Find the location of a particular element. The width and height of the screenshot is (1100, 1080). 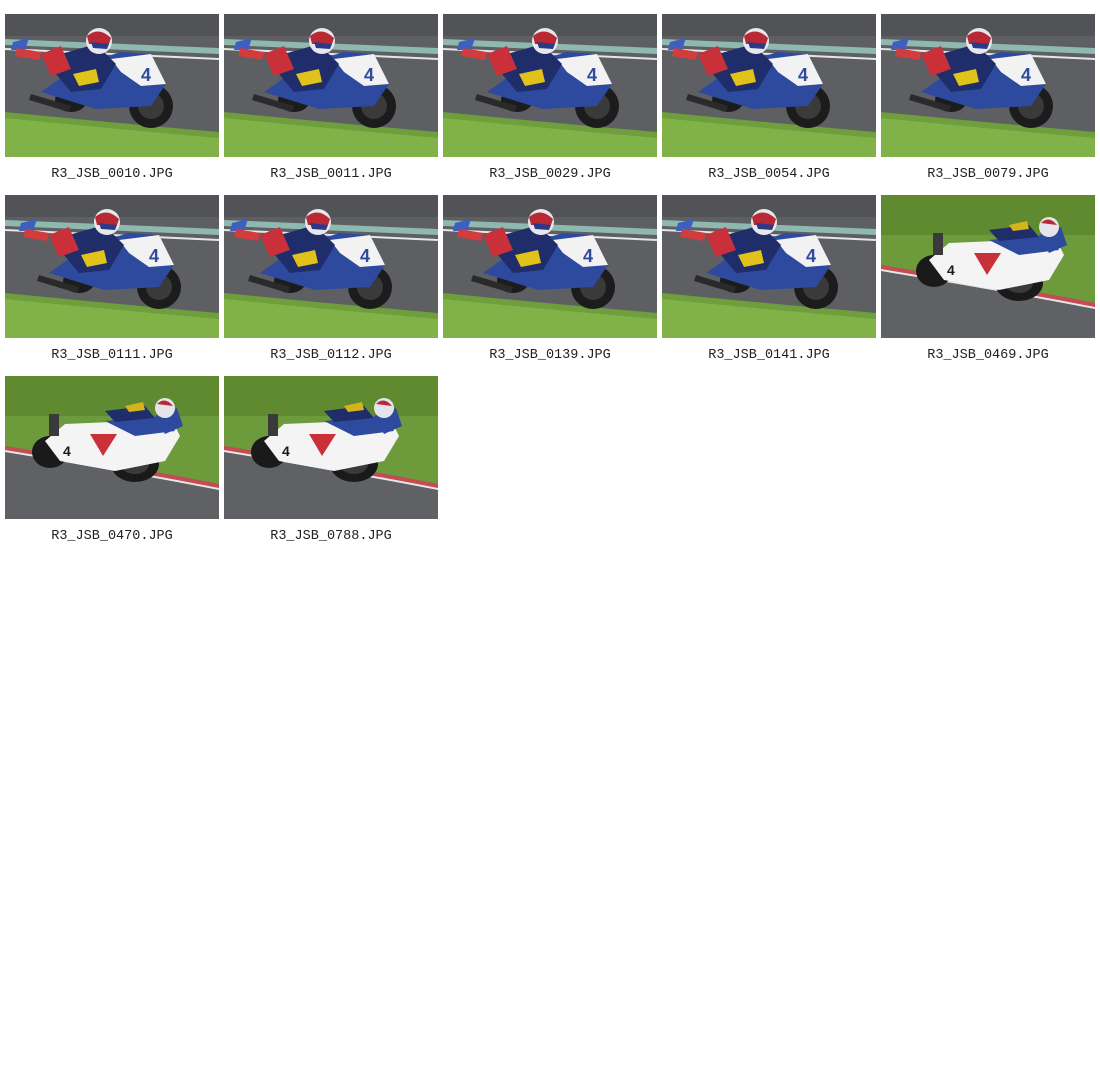

gallery-item: 4 R3_JSB_0011.JPG is located at coordinates (331, 98).